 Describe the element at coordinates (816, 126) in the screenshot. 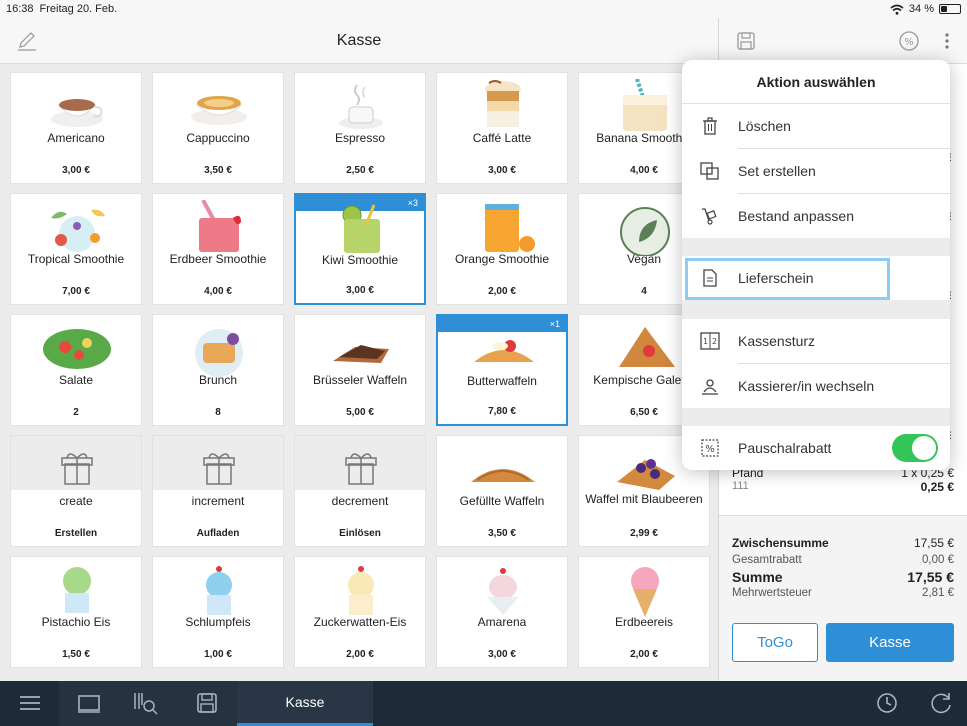

I see `menu-item-delete: Löschen` at that location.